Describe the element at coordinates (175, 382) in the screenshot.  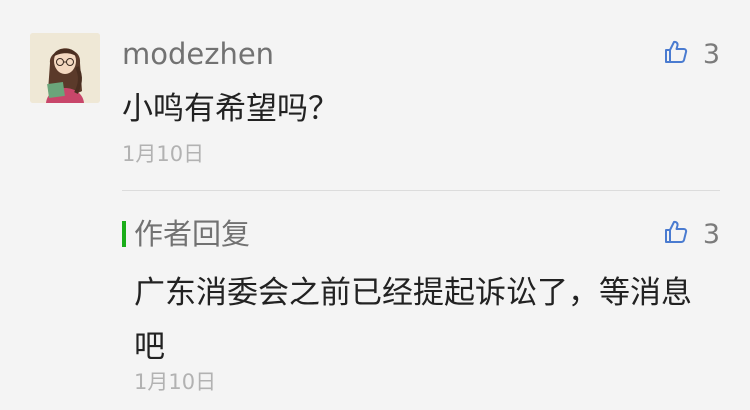
I see `reply-date: 1月10日` at that location.